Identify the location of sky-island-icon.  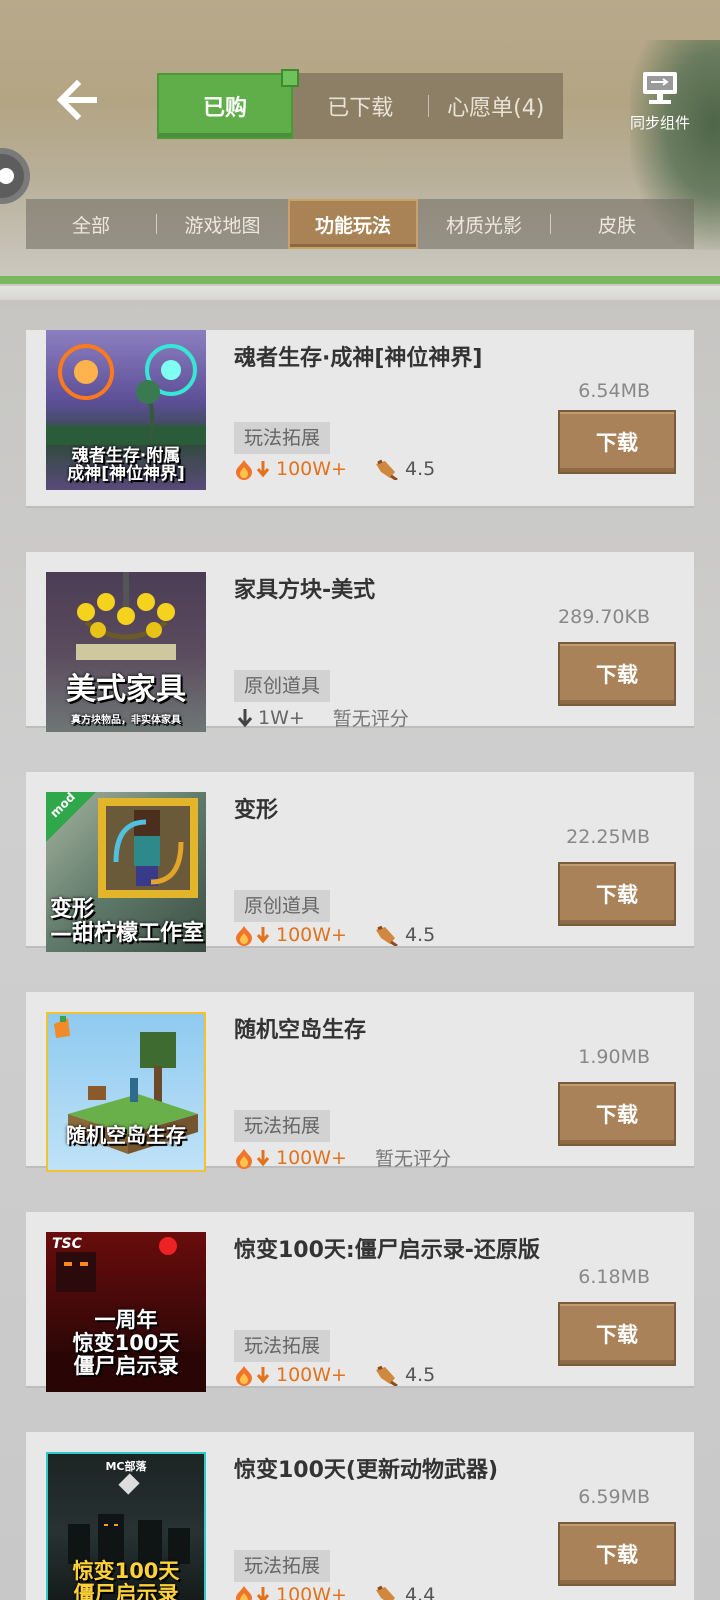
(126, 1085).